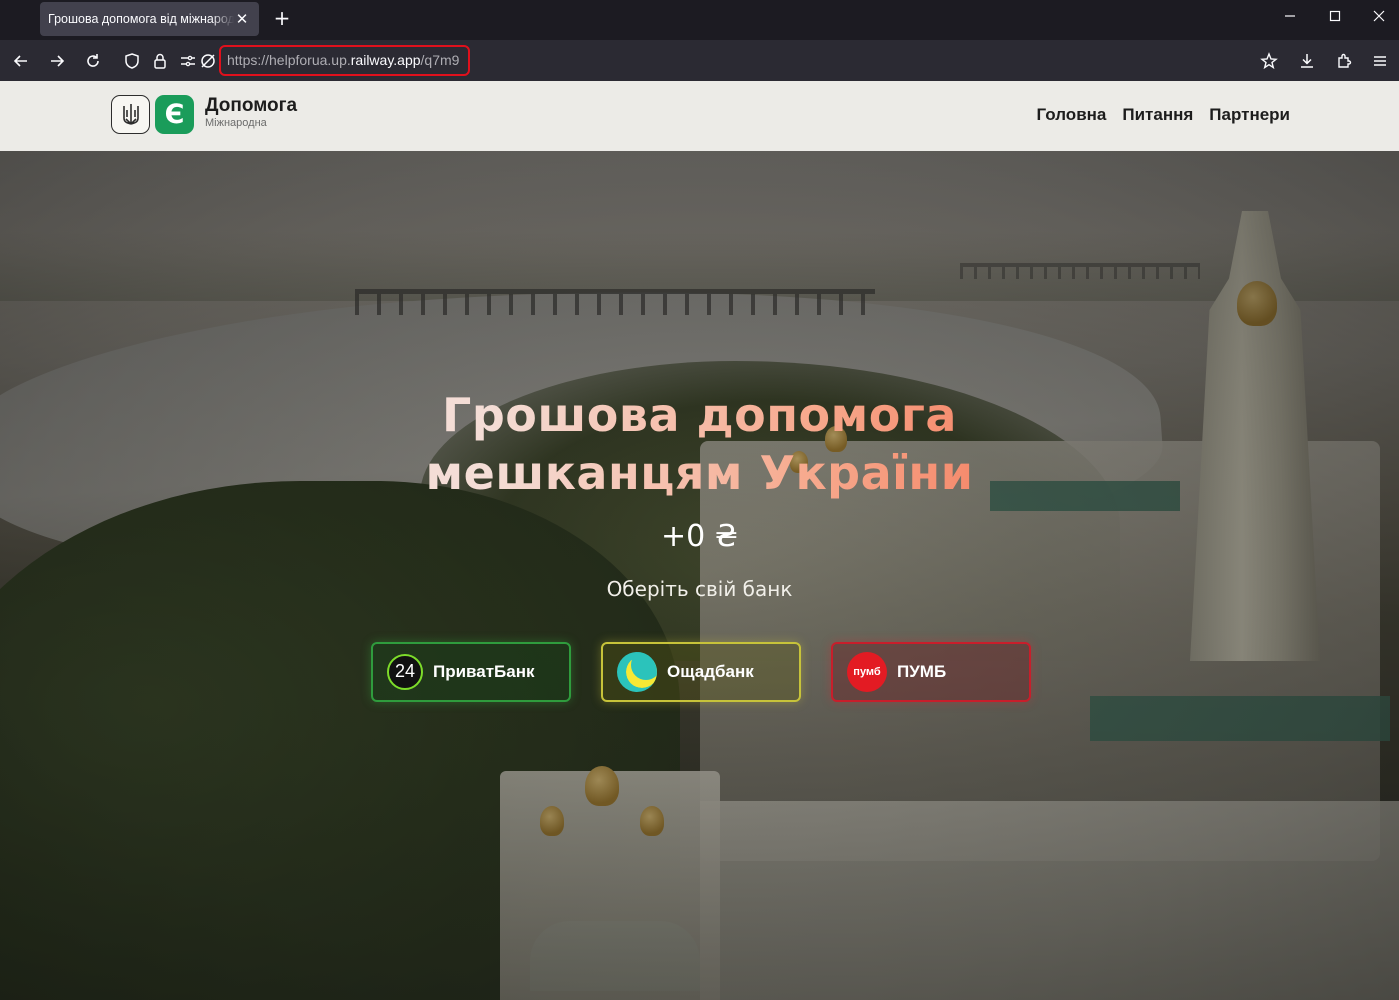  I want to click on download-icon, so click(1307, 61).